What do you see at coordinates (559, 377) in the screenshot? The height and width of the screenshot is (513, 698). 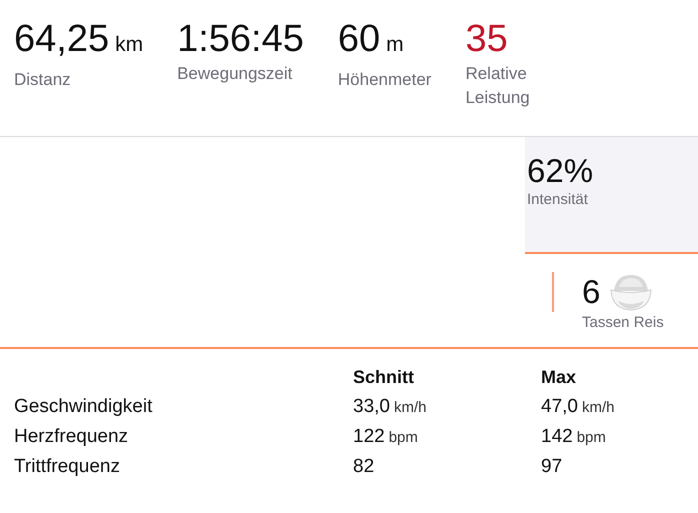 I see `column-header: Max` at bounding box center [559, 377].